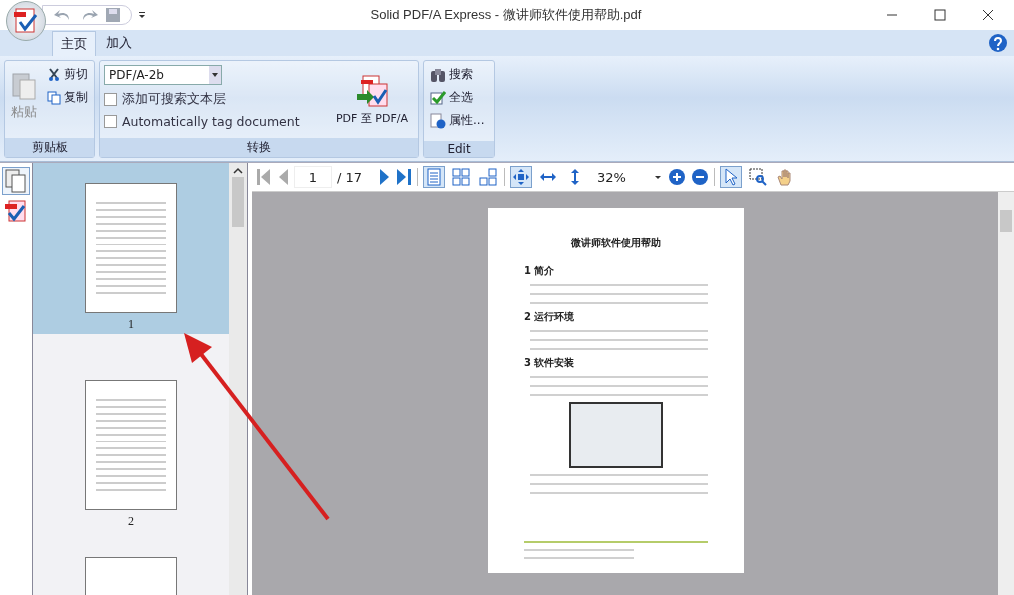 The image size is (1014, 595). I want to click on fit-button, so click(521, 177).